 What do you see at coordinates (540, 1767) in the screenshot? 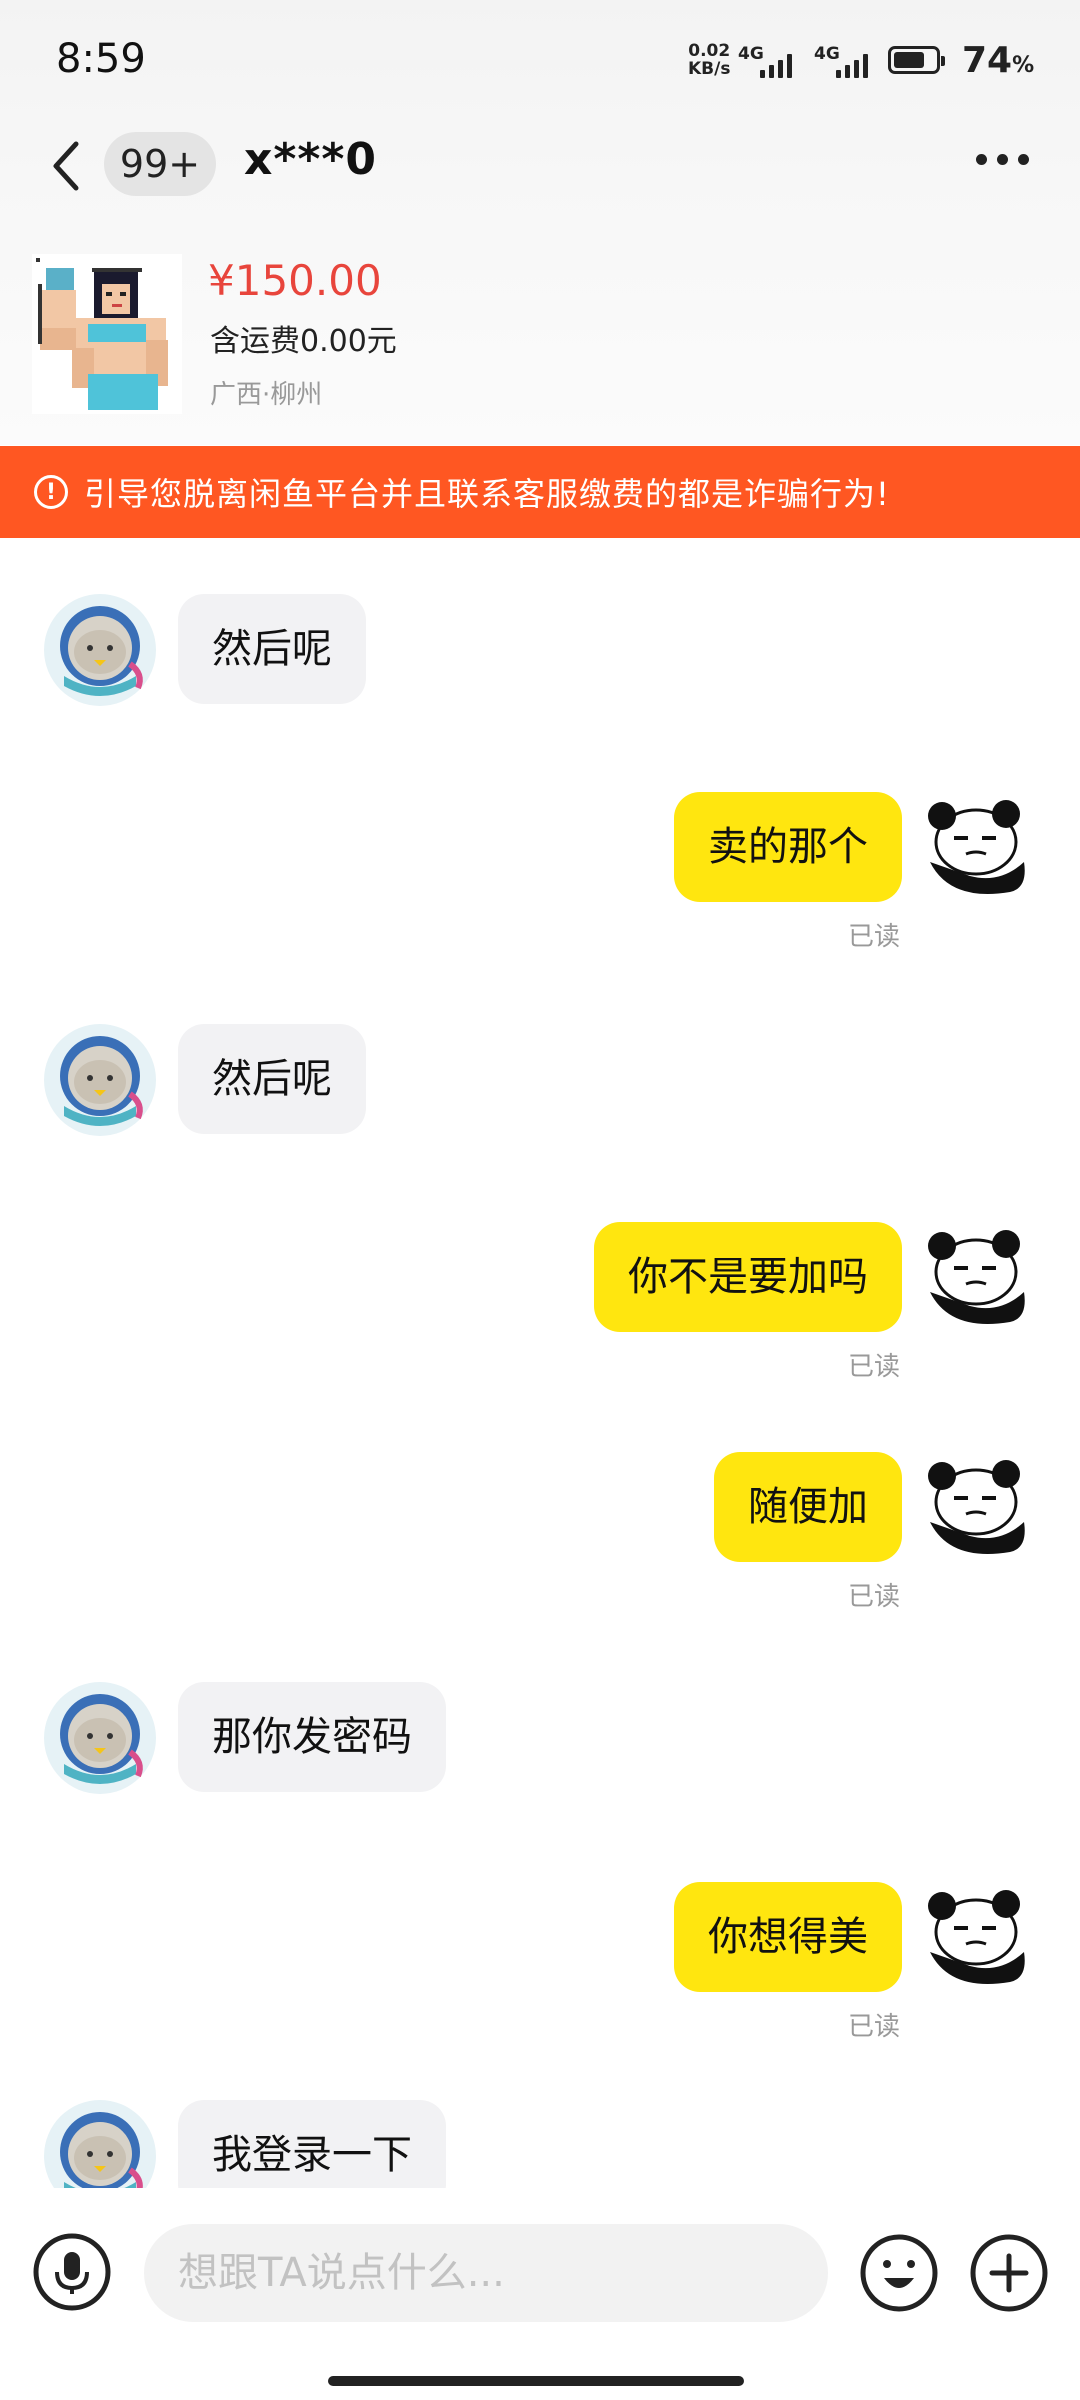
I see `message-row-received: 那你发密码` at bounding box center [540, 1767].